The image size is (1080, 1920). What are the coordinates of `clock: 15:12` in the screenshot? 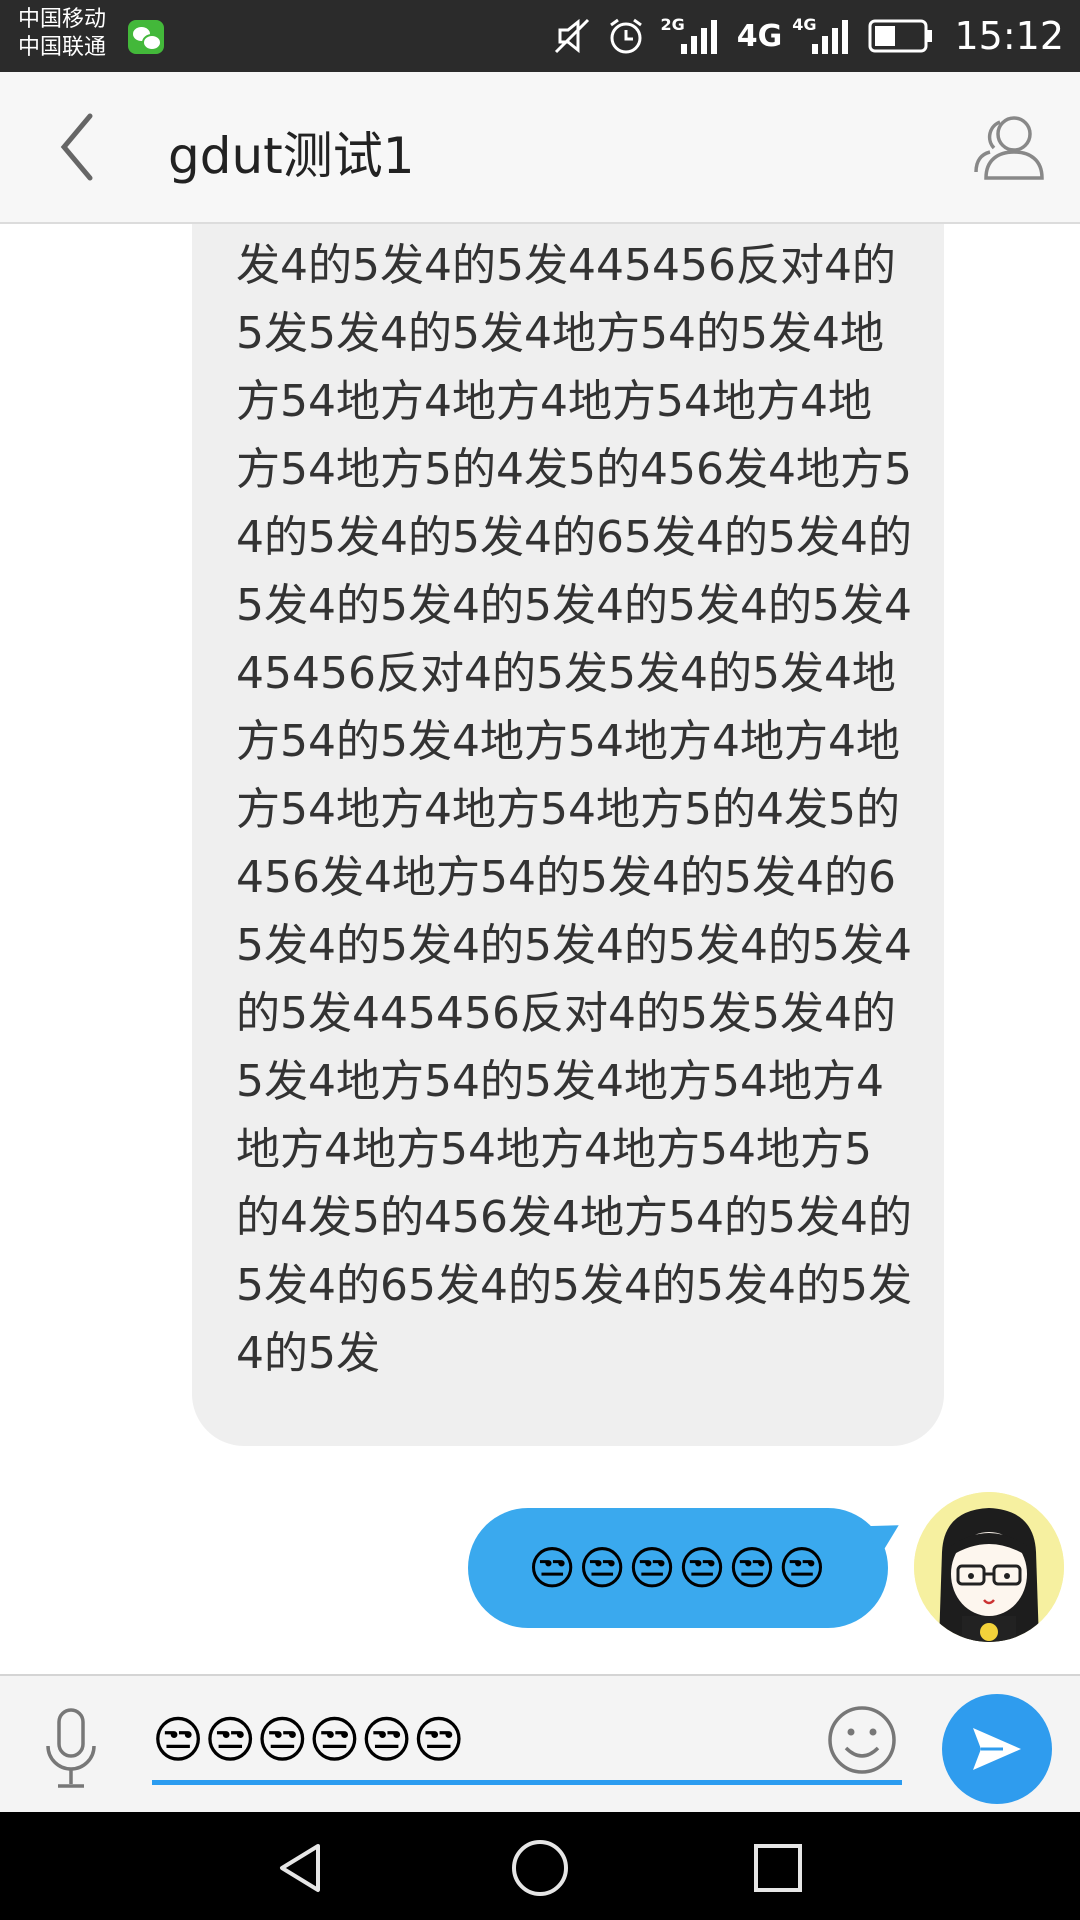 It's located at (1009, 36).